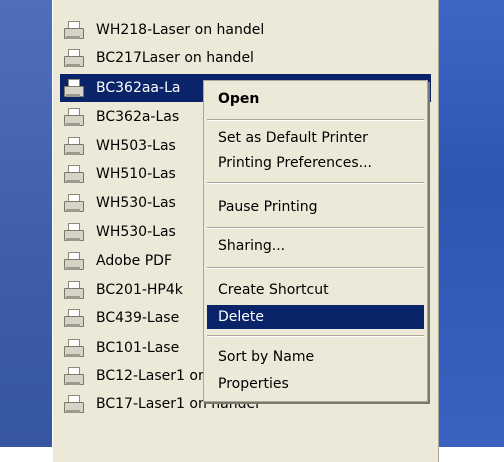  What do you see at coordinates (136, 174) in the screenshot?
I see `printer-label: WH510-Las` at bounding box center [136, 174].